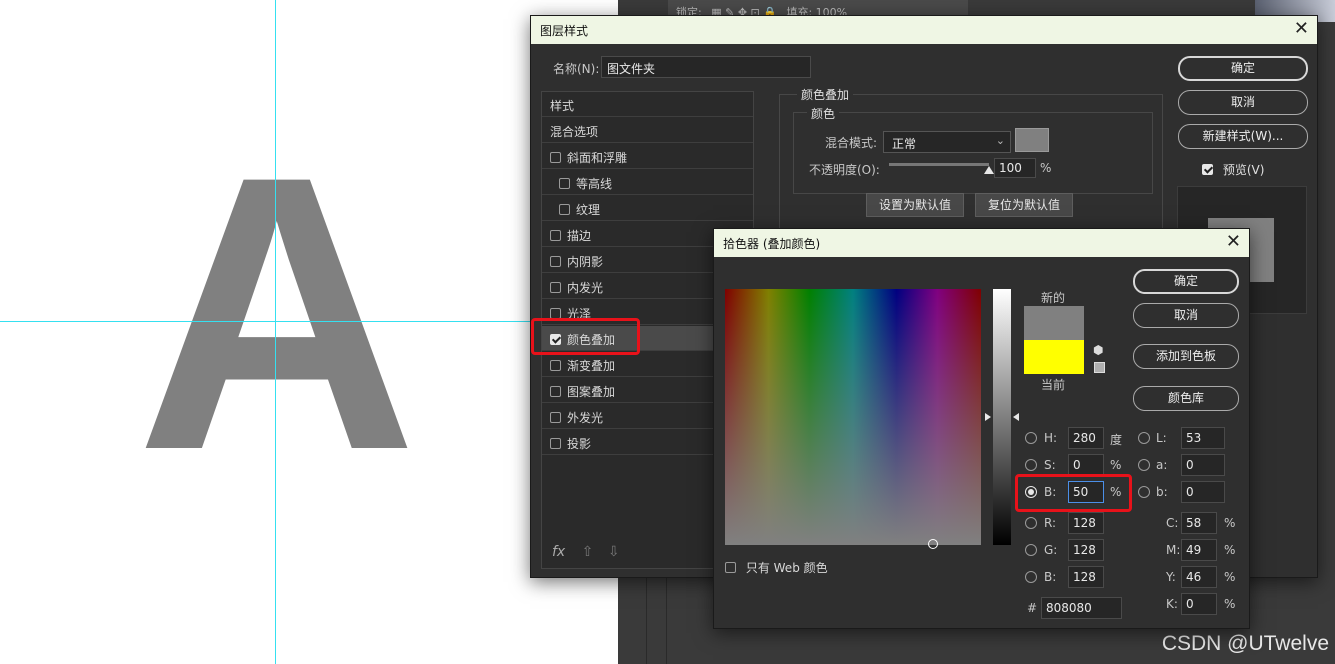 This screenshot has height=664, width=1335. I want to click on radio-s, so click(1031, 465).